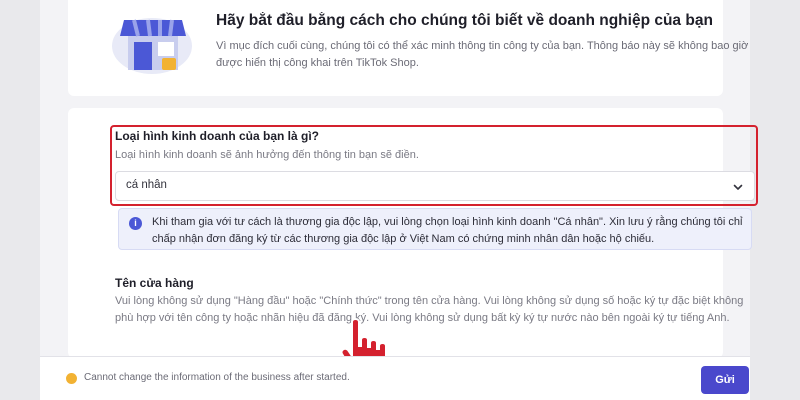 This screenshot has height=400, width=800. I want to click on submit-button: Gửi, so click(725, 380).